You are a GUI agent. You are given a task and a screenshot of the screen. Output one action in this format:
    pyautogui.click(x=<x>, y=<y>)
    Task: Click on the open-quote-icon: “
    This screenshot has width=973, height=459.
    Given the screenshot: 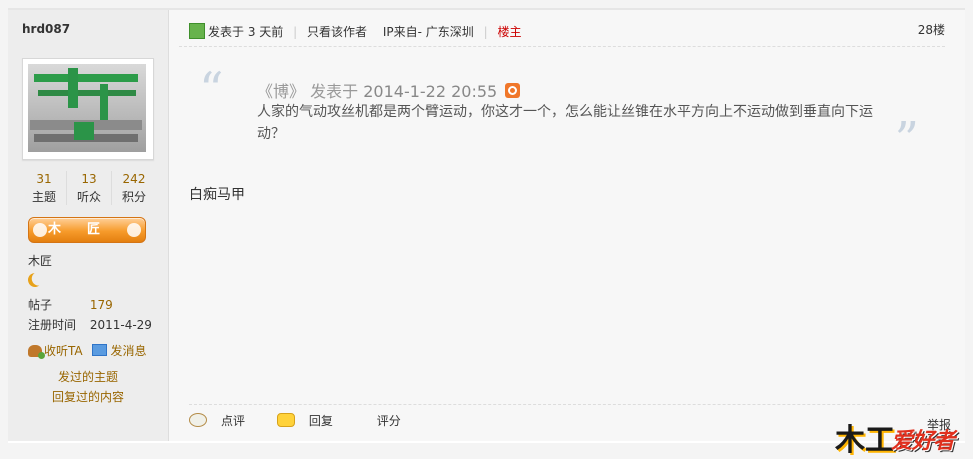 What is the action you would take?
    pyautogui.click(x=211, y=90)
    